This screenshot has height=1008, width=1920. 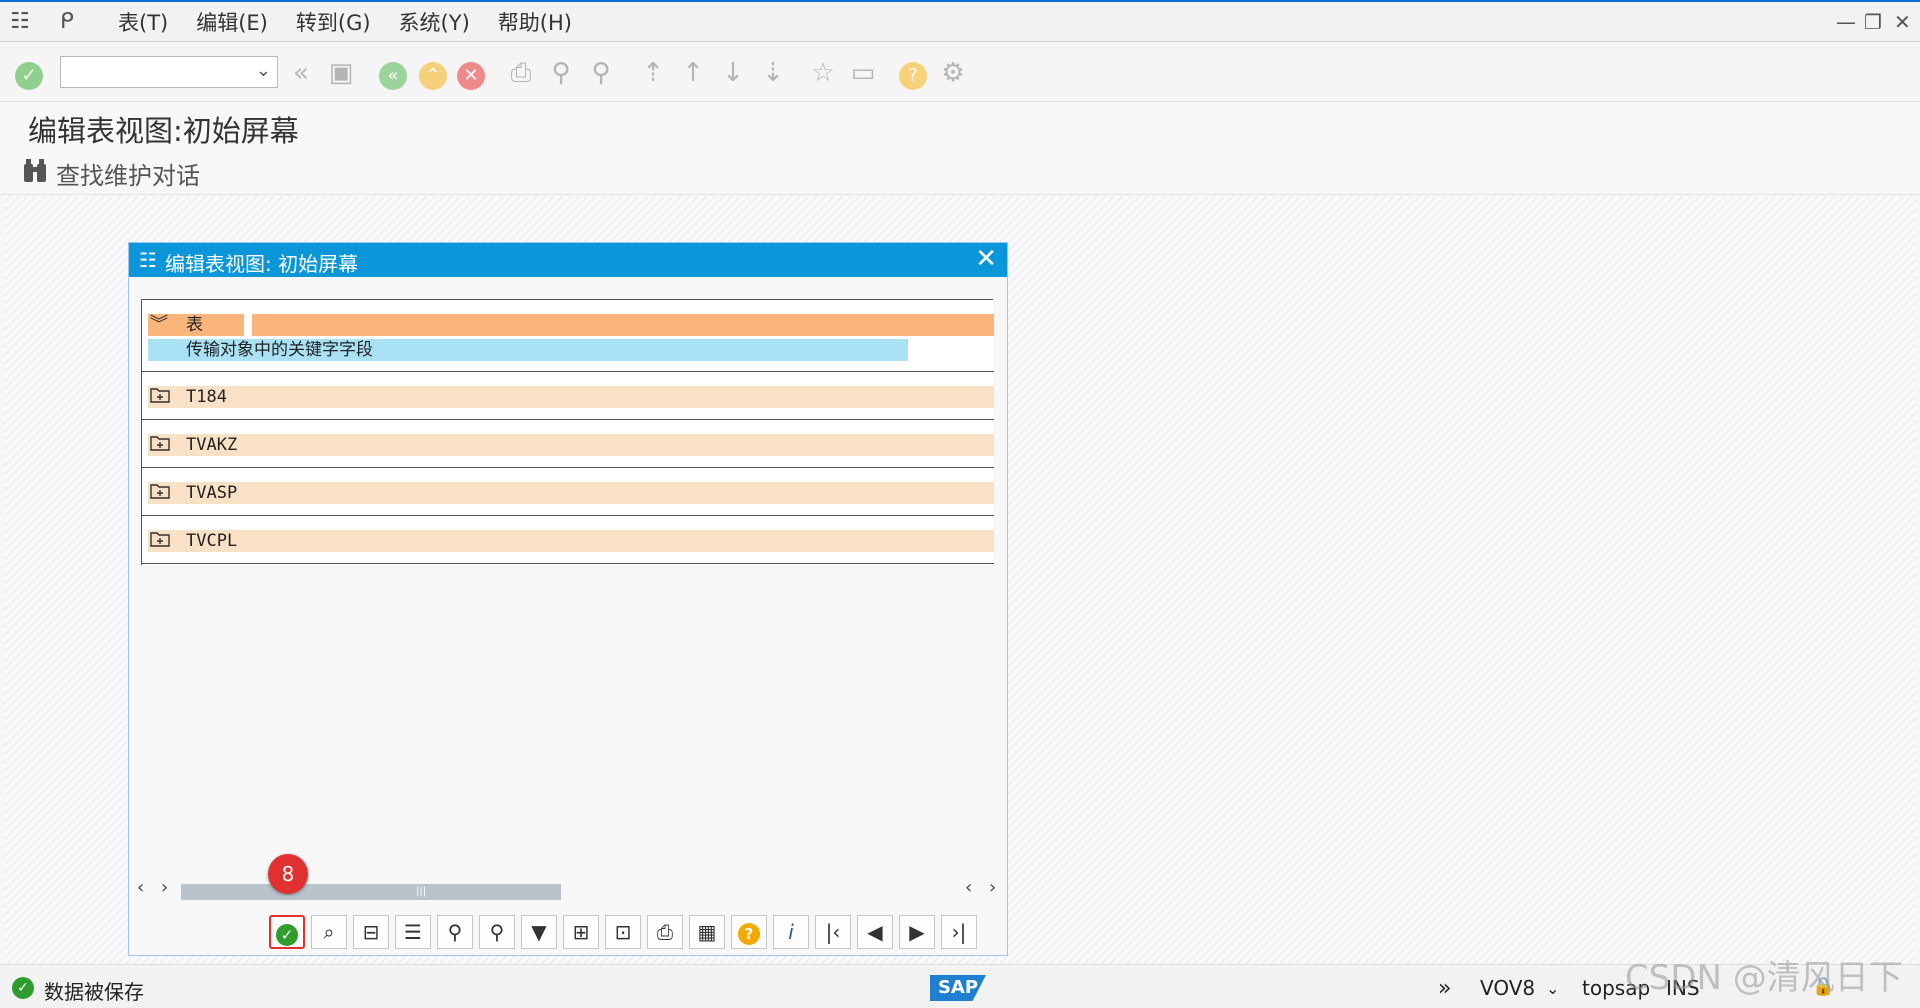 I want to click on tree-item: TVAKZ, so click(x=568, y=444).